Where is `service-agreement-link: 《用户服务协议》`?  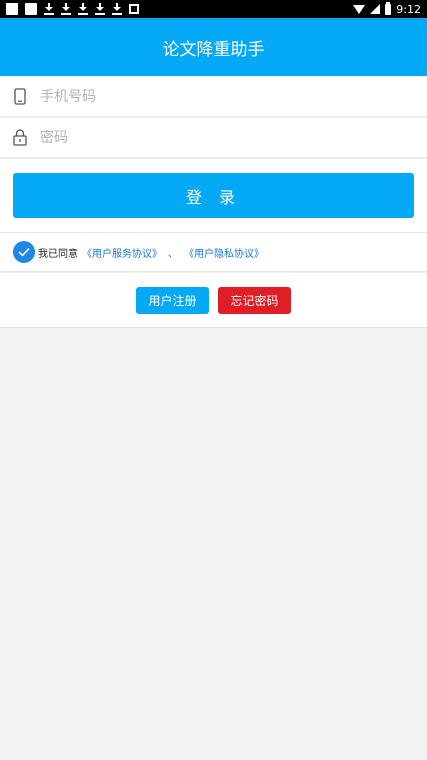 service-agreement-link: 《用户服务协议》 is located at coordinates (122, 252).